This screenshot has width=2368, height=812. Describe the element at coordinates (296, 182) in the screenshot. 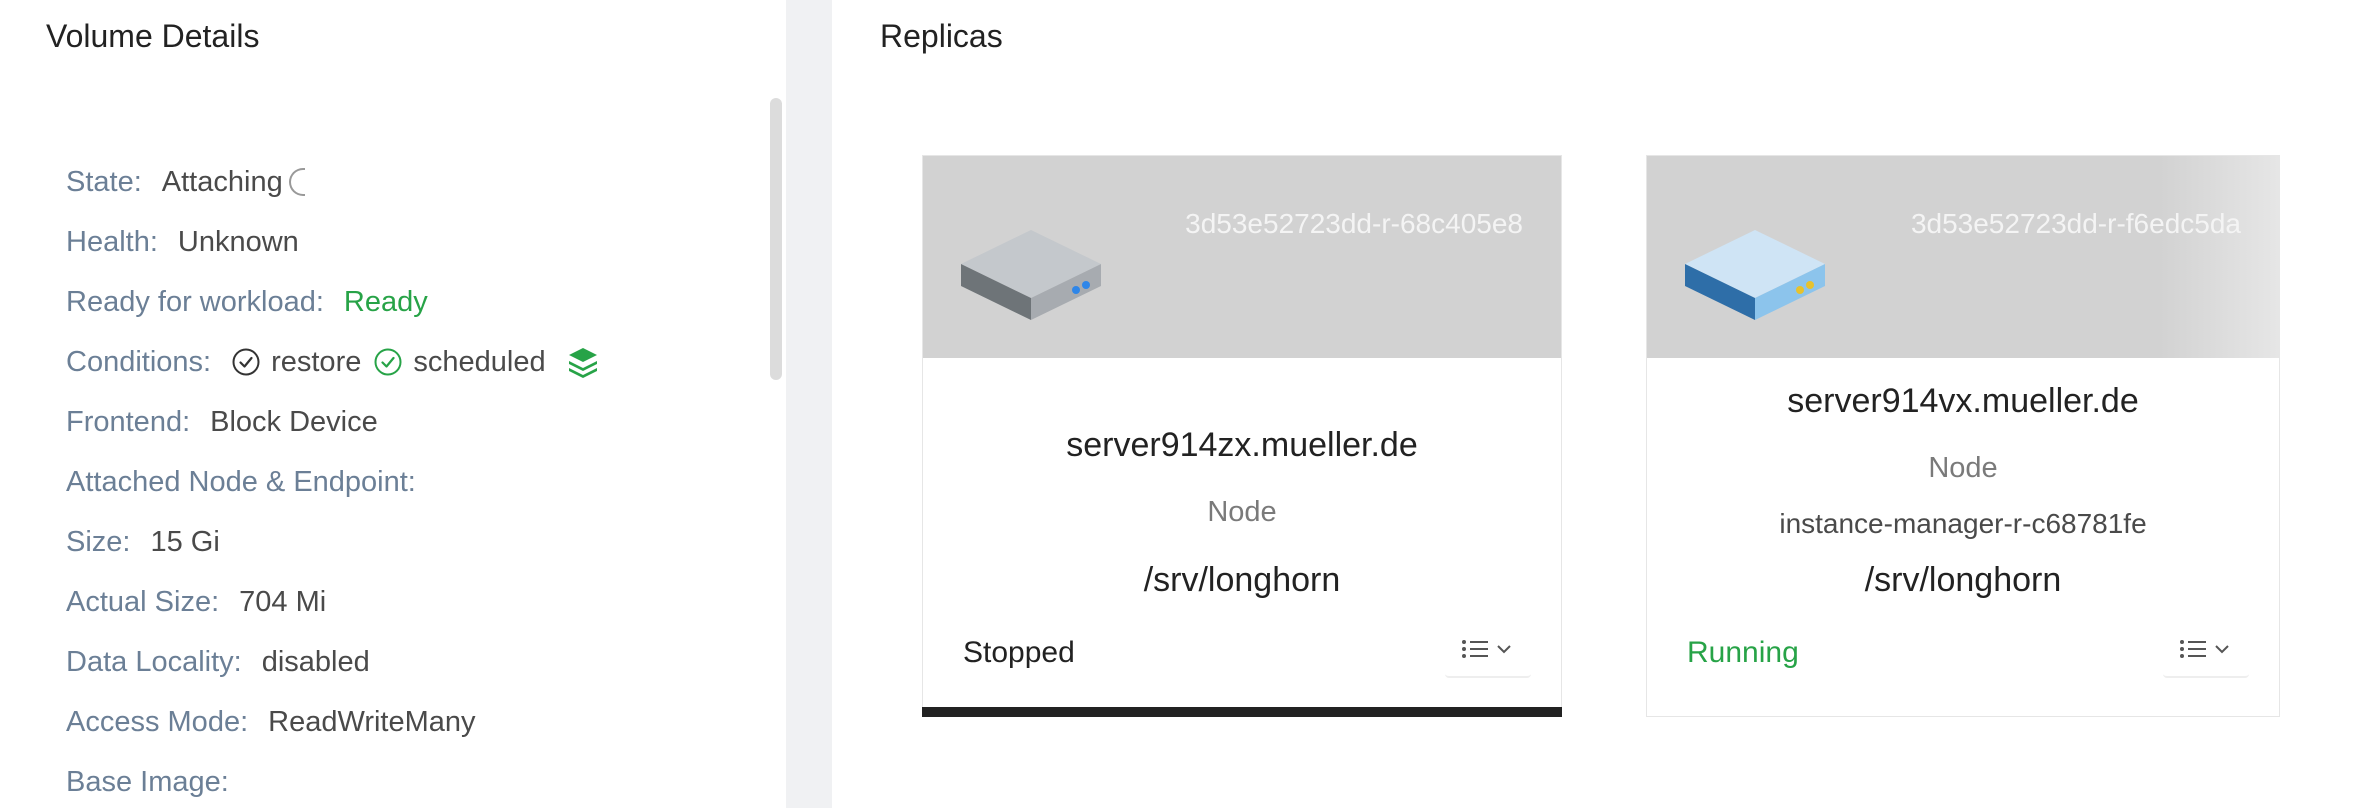

I see `spinner-icon` at that location.